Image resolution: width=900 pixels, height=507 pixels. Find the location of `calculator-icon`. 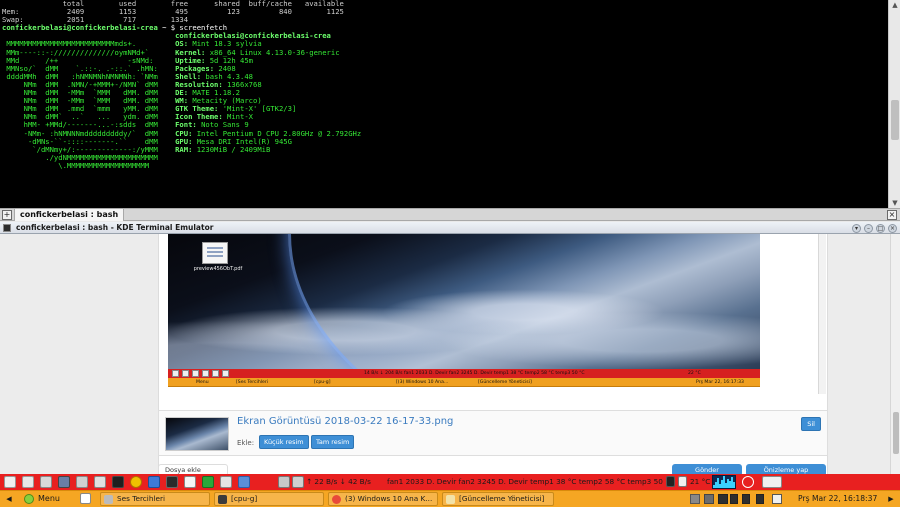

calculator-icon is located at coordinates (100, 482).